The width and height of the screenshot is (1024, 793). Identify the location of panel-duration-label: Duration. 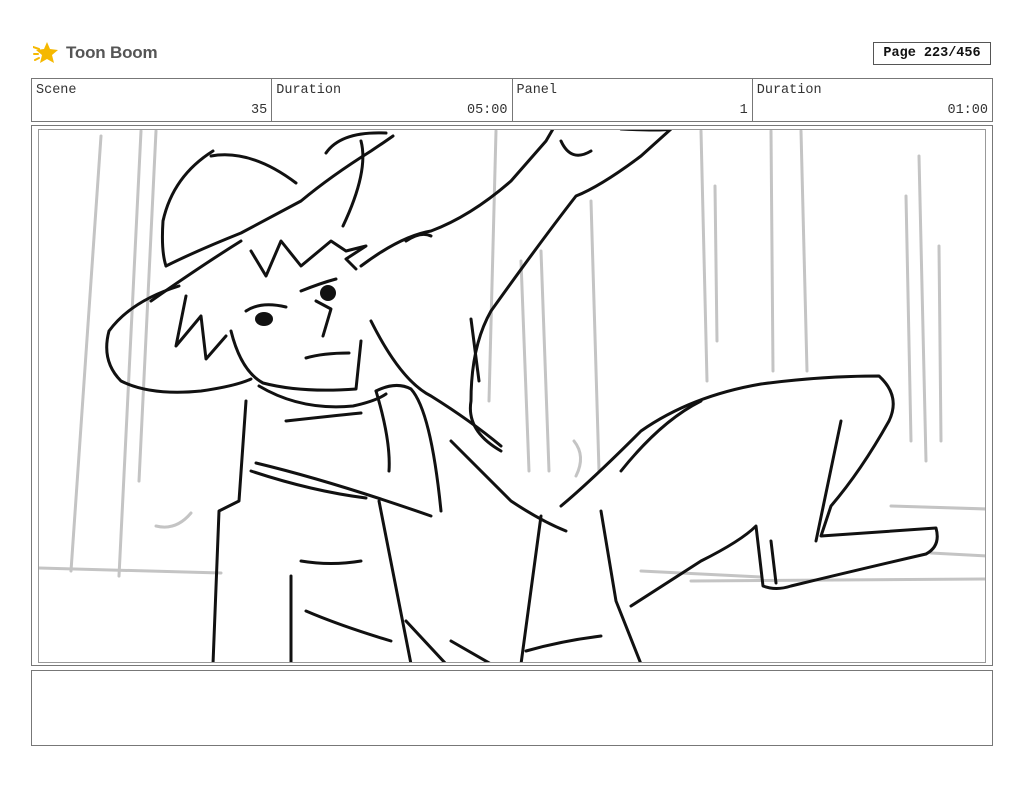
(789, 90).